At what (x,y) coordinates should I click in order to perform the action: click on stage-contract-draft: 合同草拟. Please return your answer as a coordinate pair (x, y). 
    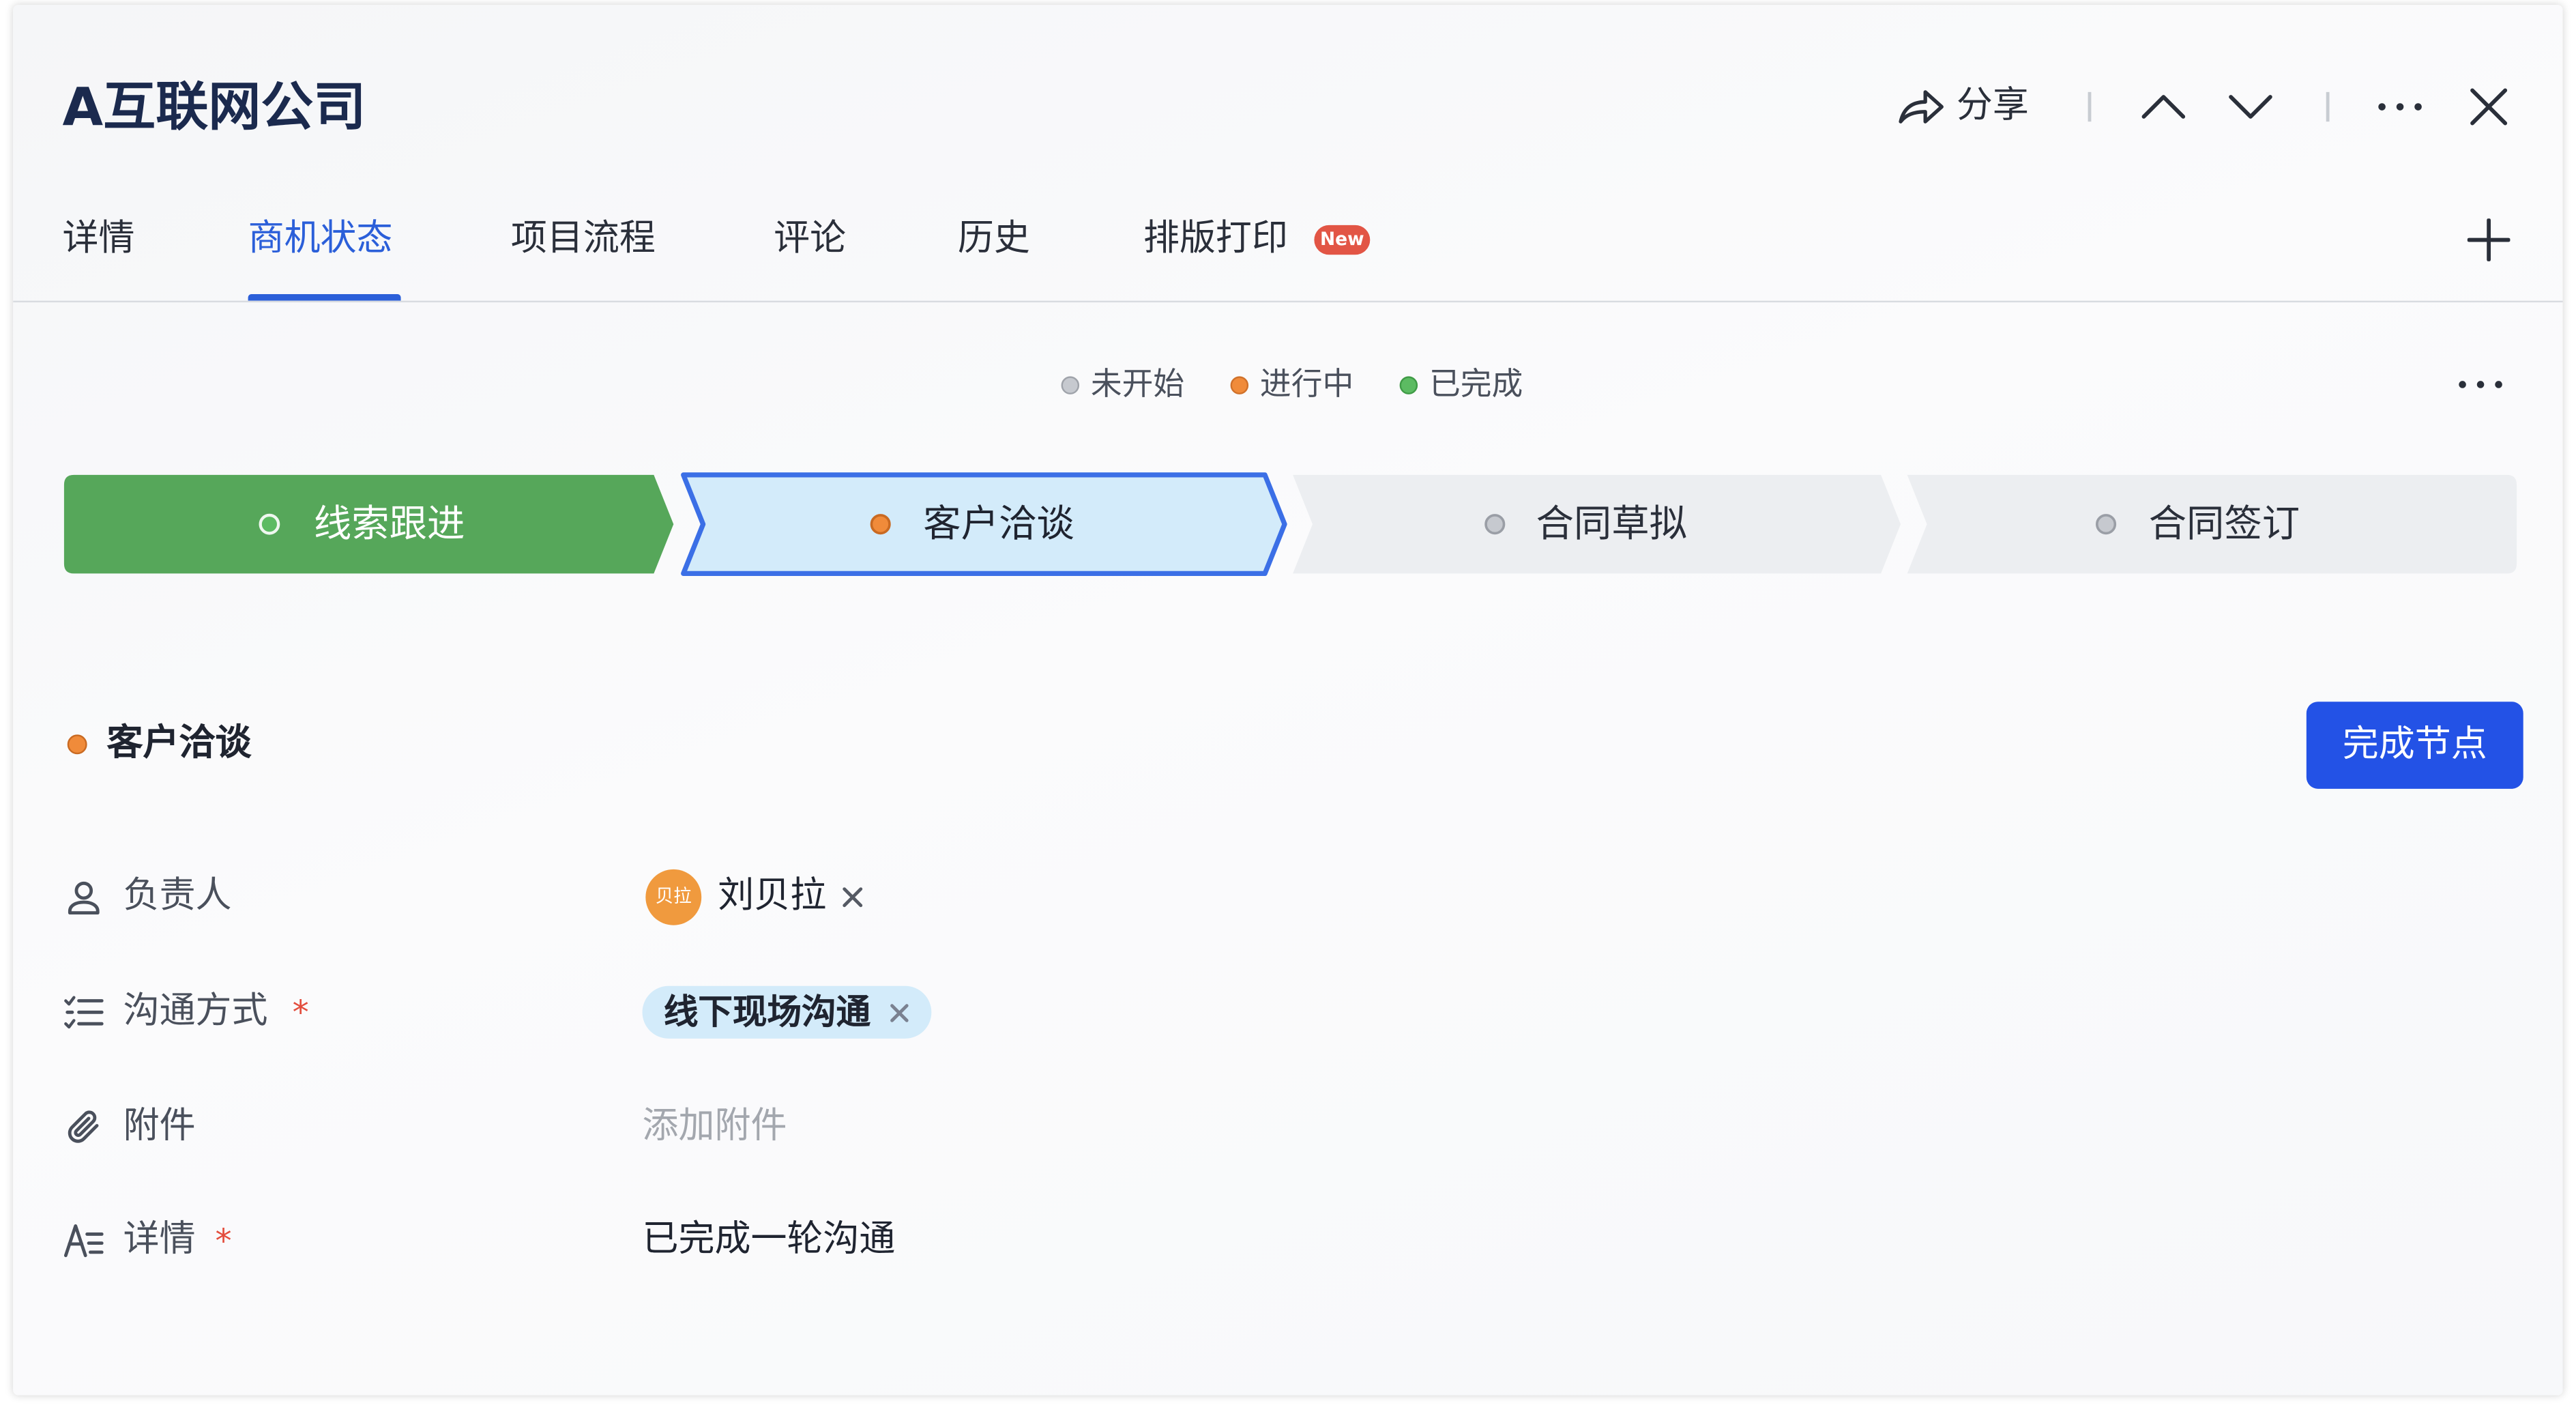
    Looking at the image, I should click on (1597, 524).